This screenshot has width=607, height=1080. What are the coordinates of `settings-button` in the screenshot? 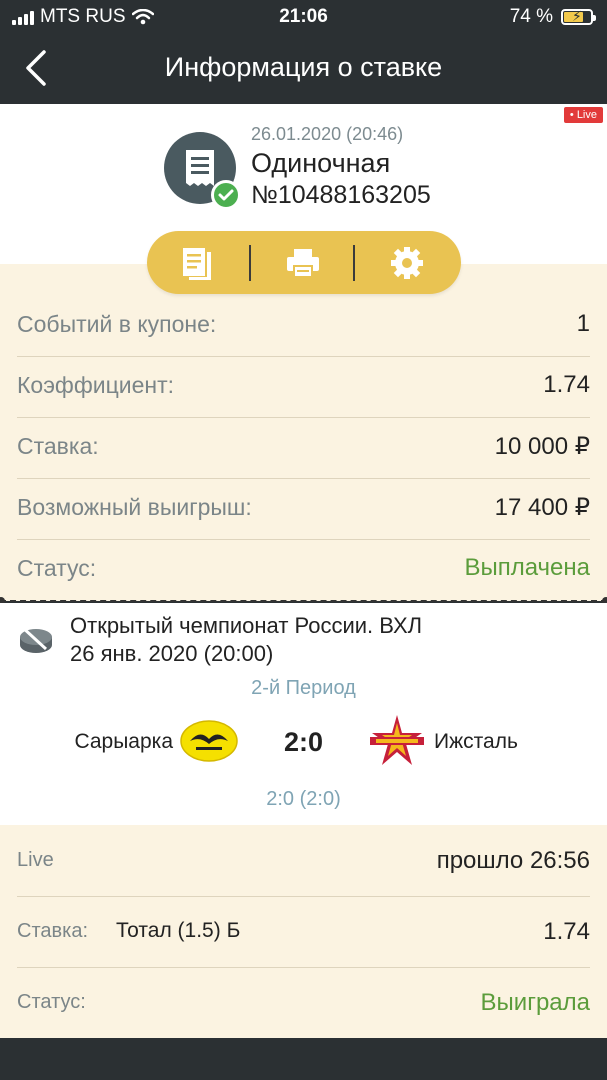 It's located at (407, 263).